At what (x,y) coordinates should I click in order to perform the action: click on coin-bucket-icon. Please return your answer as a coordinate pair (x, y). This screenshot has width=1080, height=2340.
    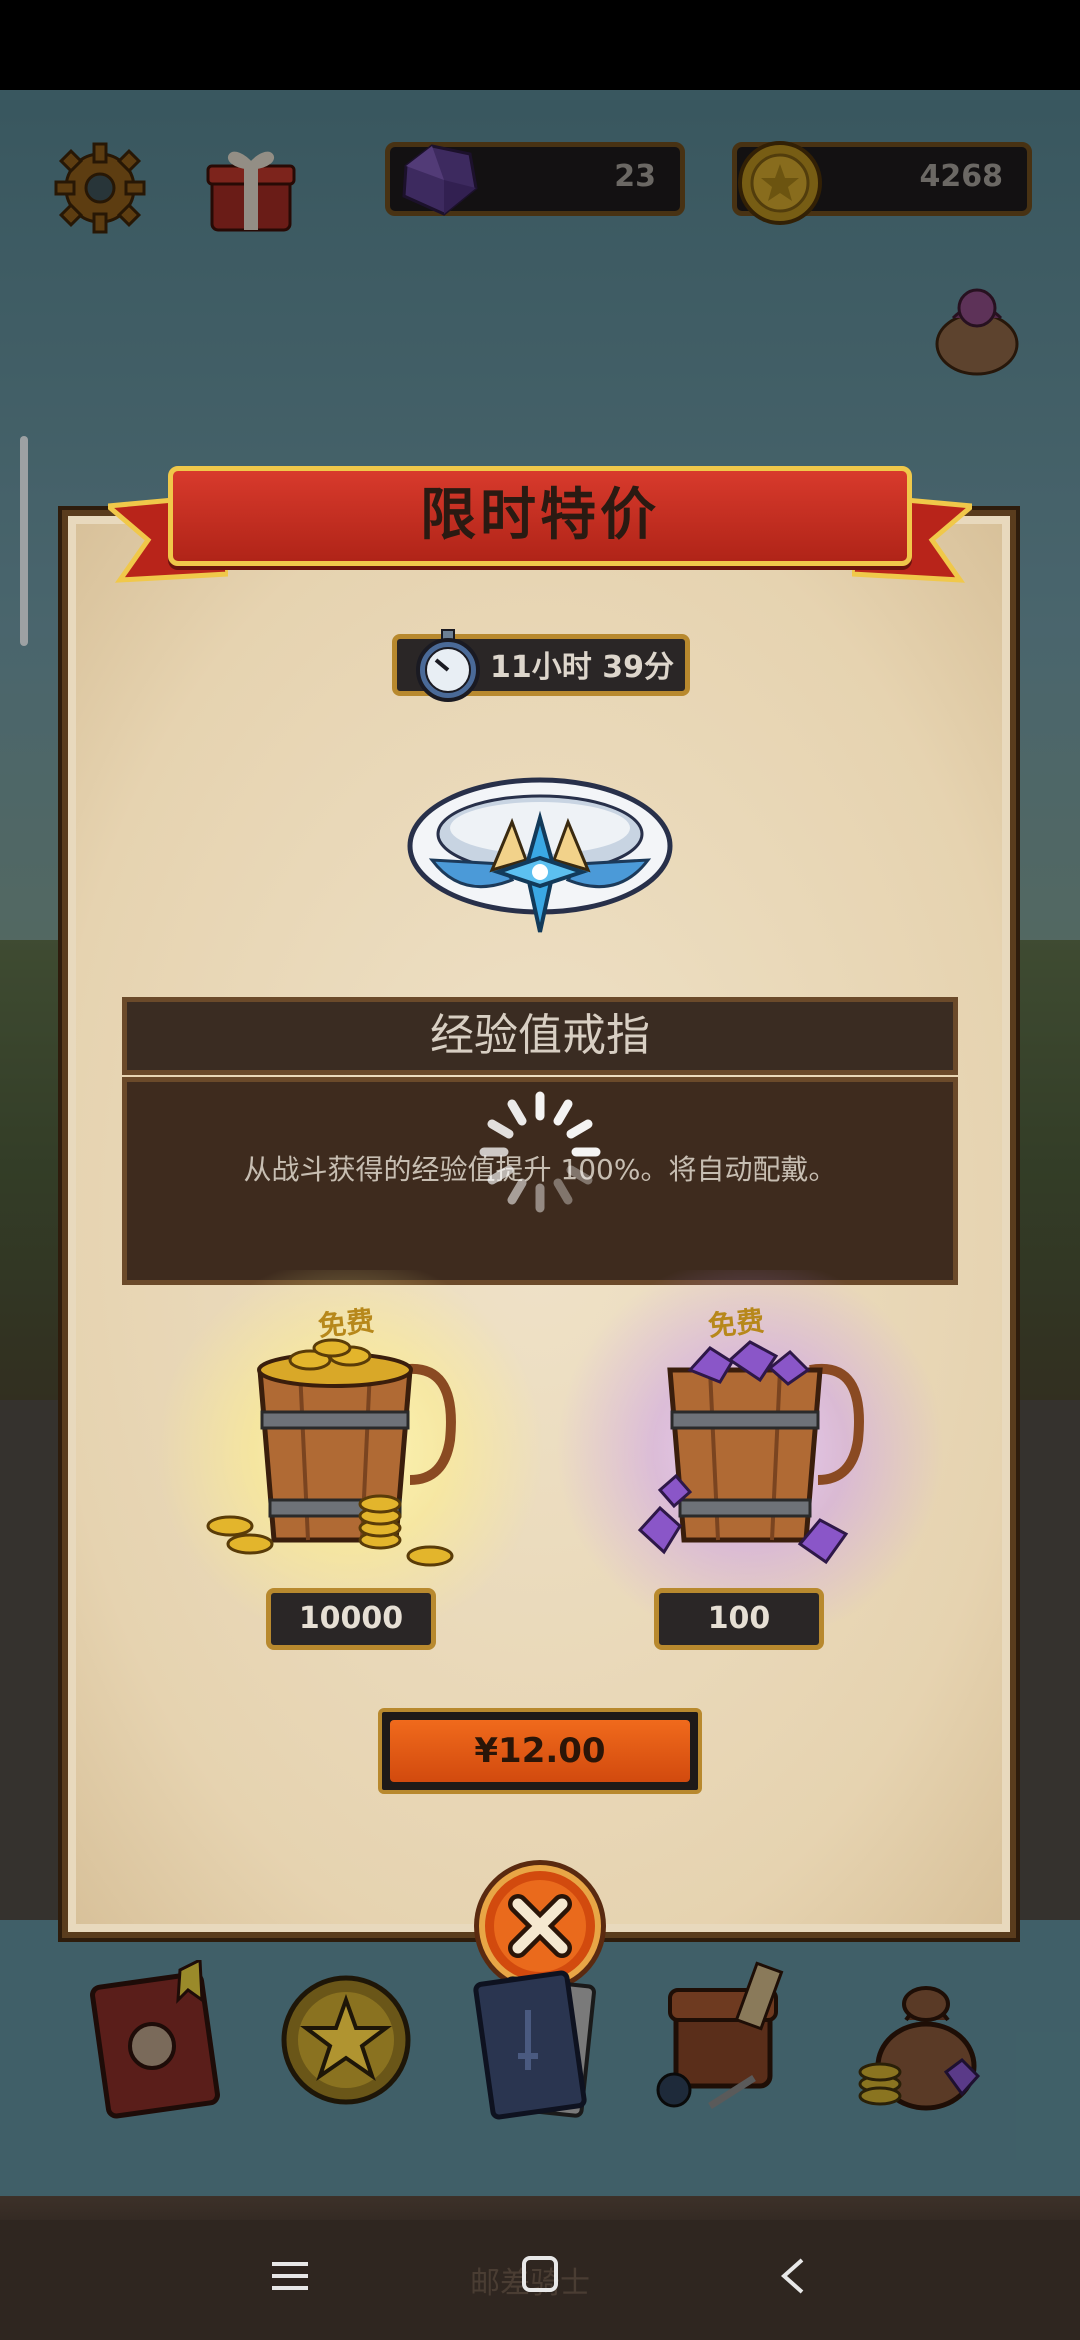
    Looking at the image, I should click on (331, 1452).